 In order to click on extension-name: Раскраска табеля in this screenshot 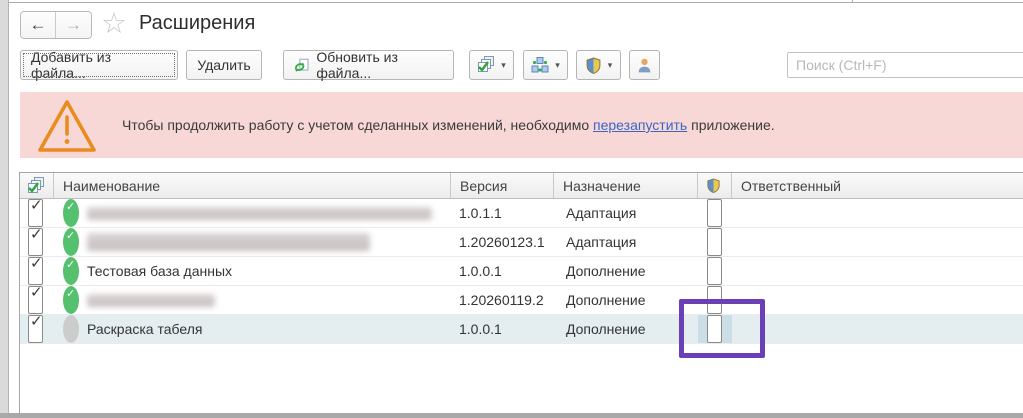, I will do `click(145, 329)`.